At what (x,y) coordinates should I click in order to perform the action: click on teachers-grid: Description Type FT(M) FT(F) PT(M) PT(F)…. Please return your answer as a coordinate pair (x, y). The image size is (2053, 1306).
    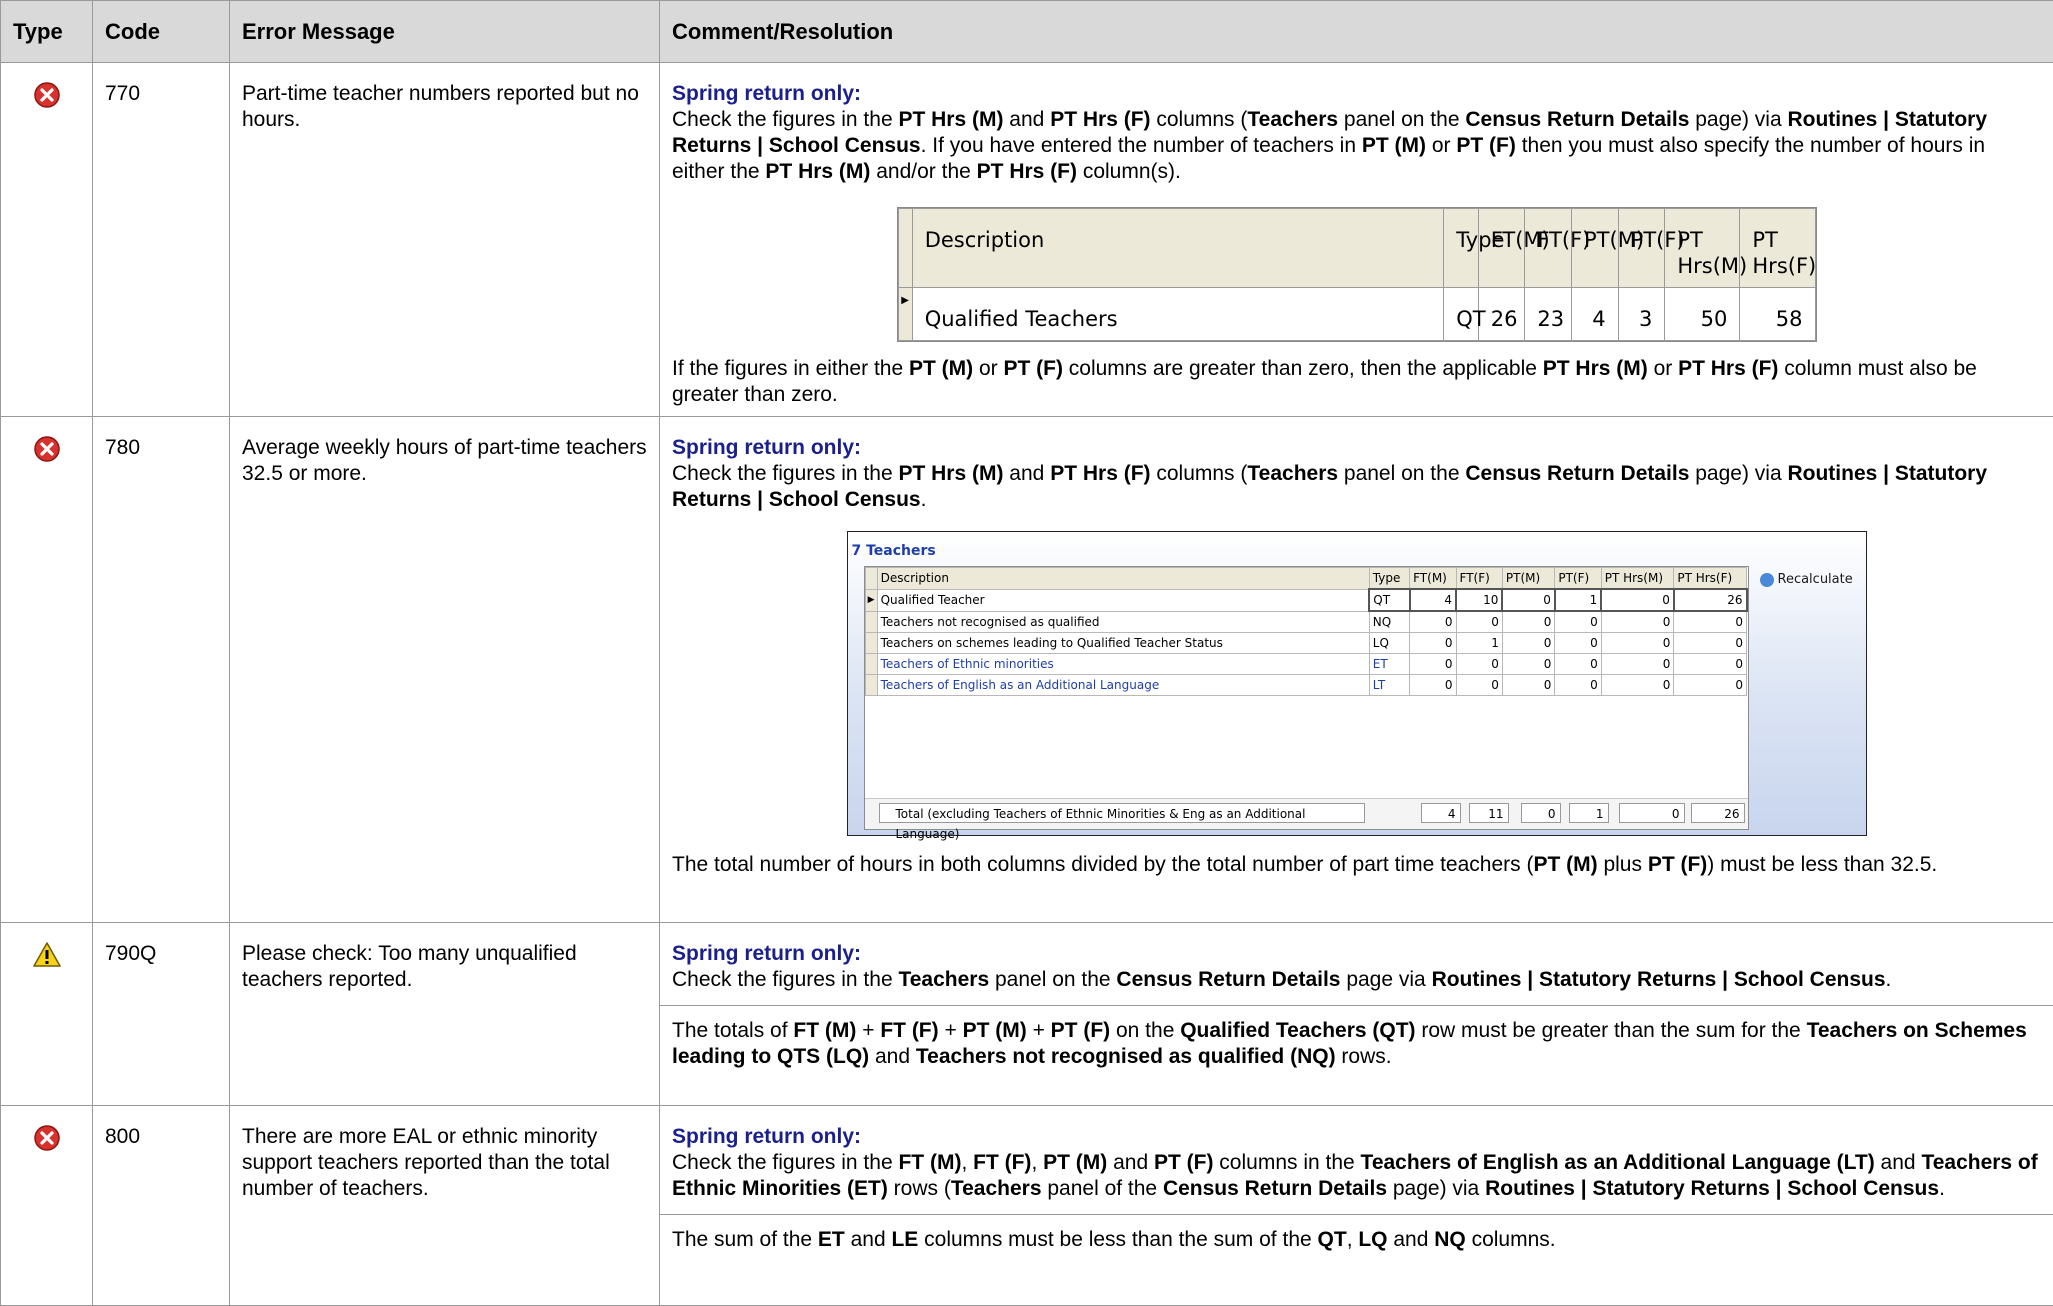
    Looking at the image, I should click on (1306, 698).